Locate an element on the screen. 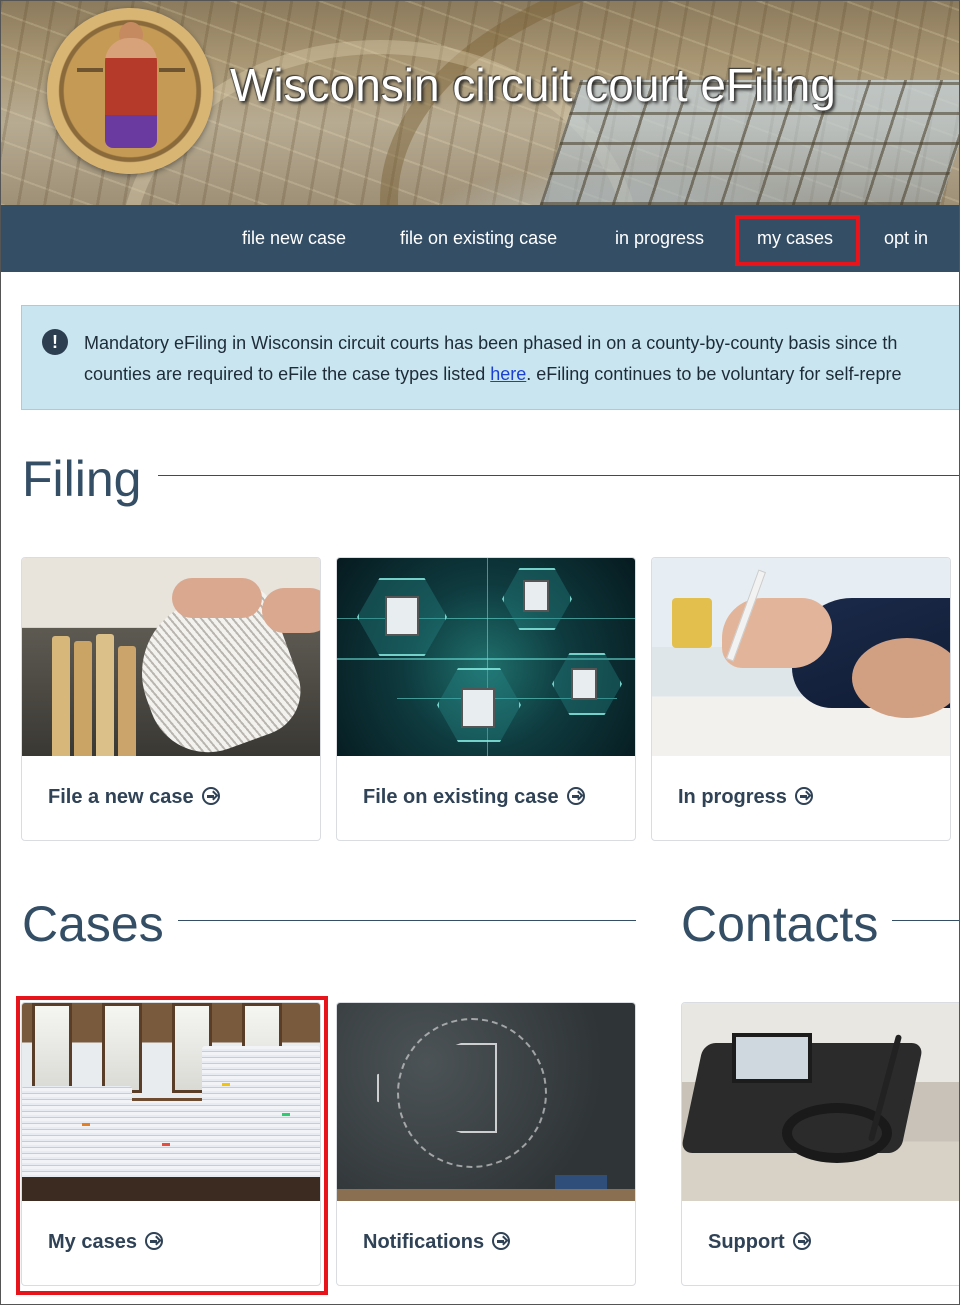 The height and width of the screenshot is (1305, 960). card-my-cases: My cases is located at coordinates (171, 1144).